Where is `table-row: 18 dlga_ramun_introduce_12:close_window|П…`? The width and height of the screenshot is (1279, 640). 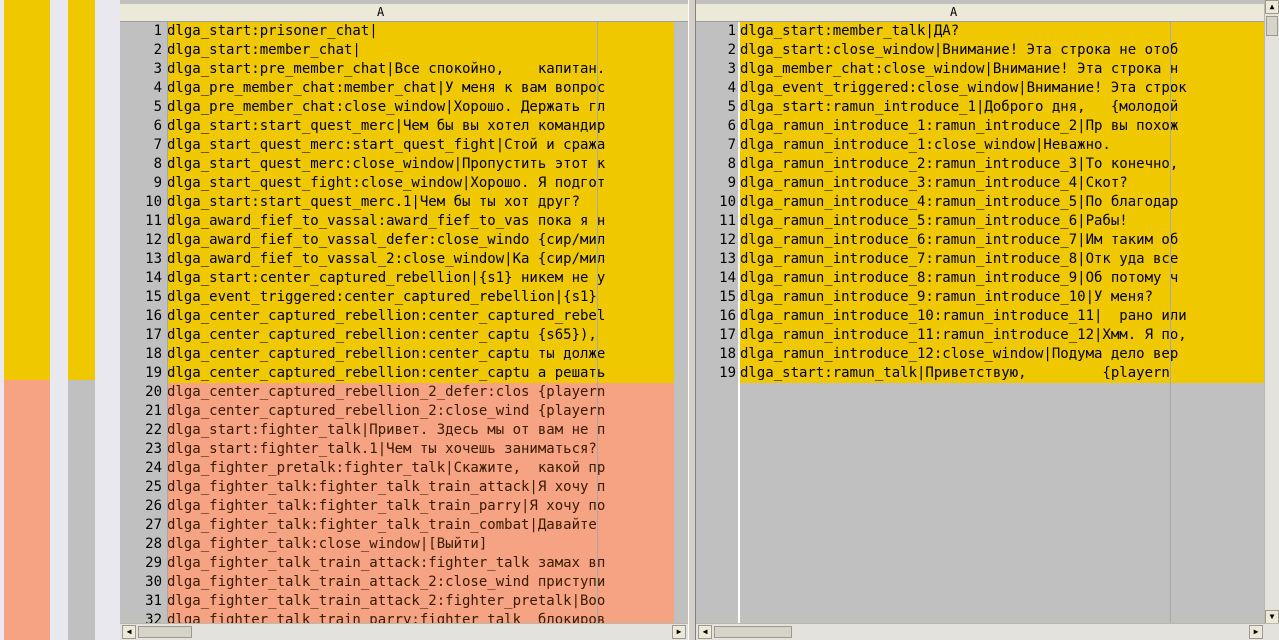 table-row: 18 dlga_ramun_introduce_12:close_window|П… is located at coordinates (980, 354).